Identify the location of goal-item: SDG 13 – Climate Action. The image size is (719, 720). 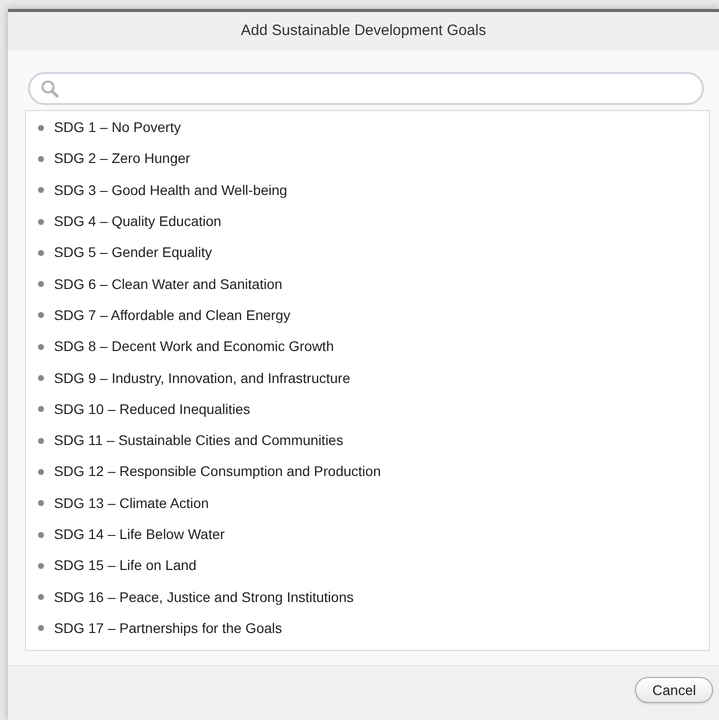
(131, 503).